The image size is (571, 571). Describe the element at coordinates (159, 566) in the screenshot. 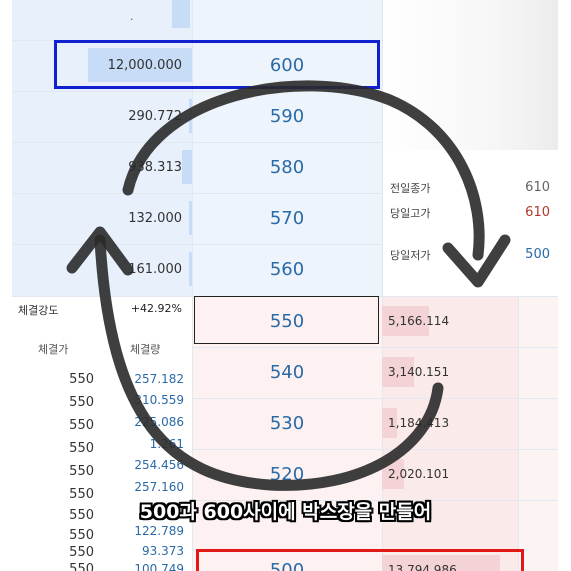

I see `exec-volume: 100.749` at that location.